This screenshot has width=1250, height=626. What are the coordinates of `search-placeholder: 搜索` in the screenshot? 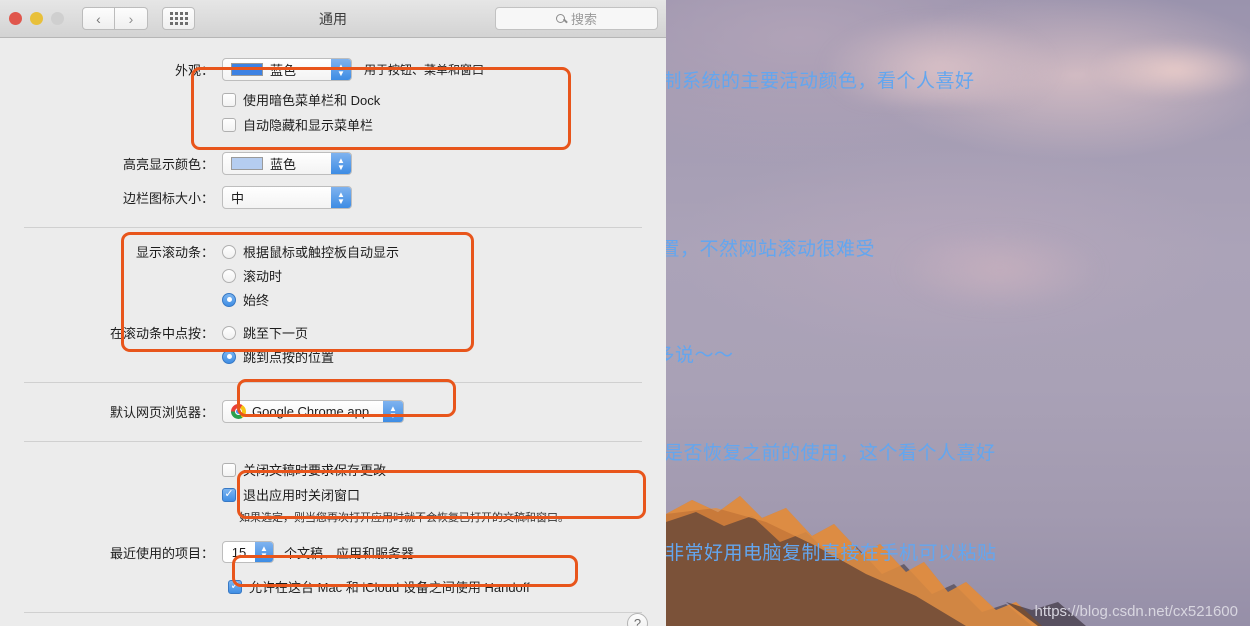 It's located at (583, 19).